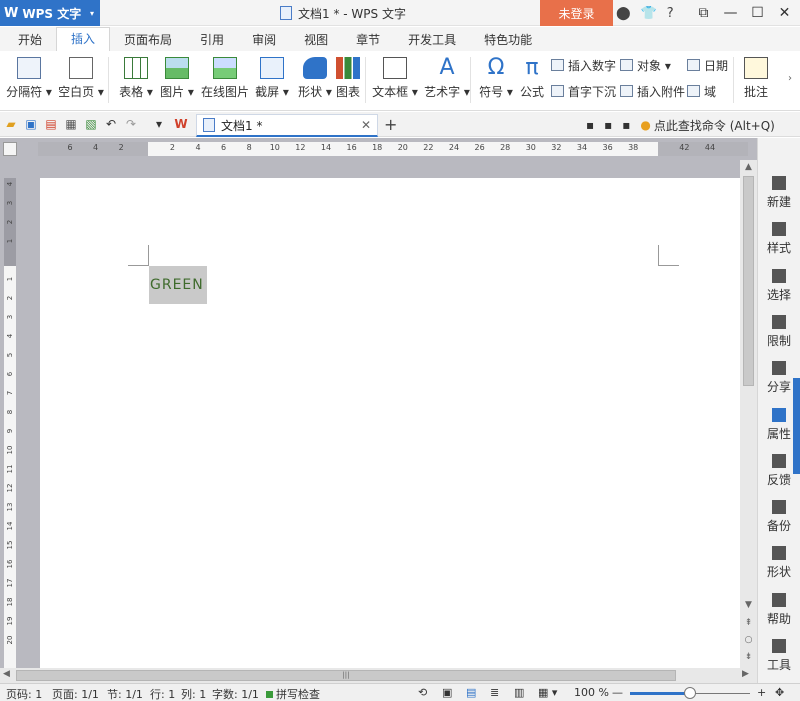 The height and width of the screenshot is (701, 800). What do you see at coordinates (50, 13) in the screenshot?
I see `app-menu-button: W WPS 文字 ▾` at bounding box center [50, 13].